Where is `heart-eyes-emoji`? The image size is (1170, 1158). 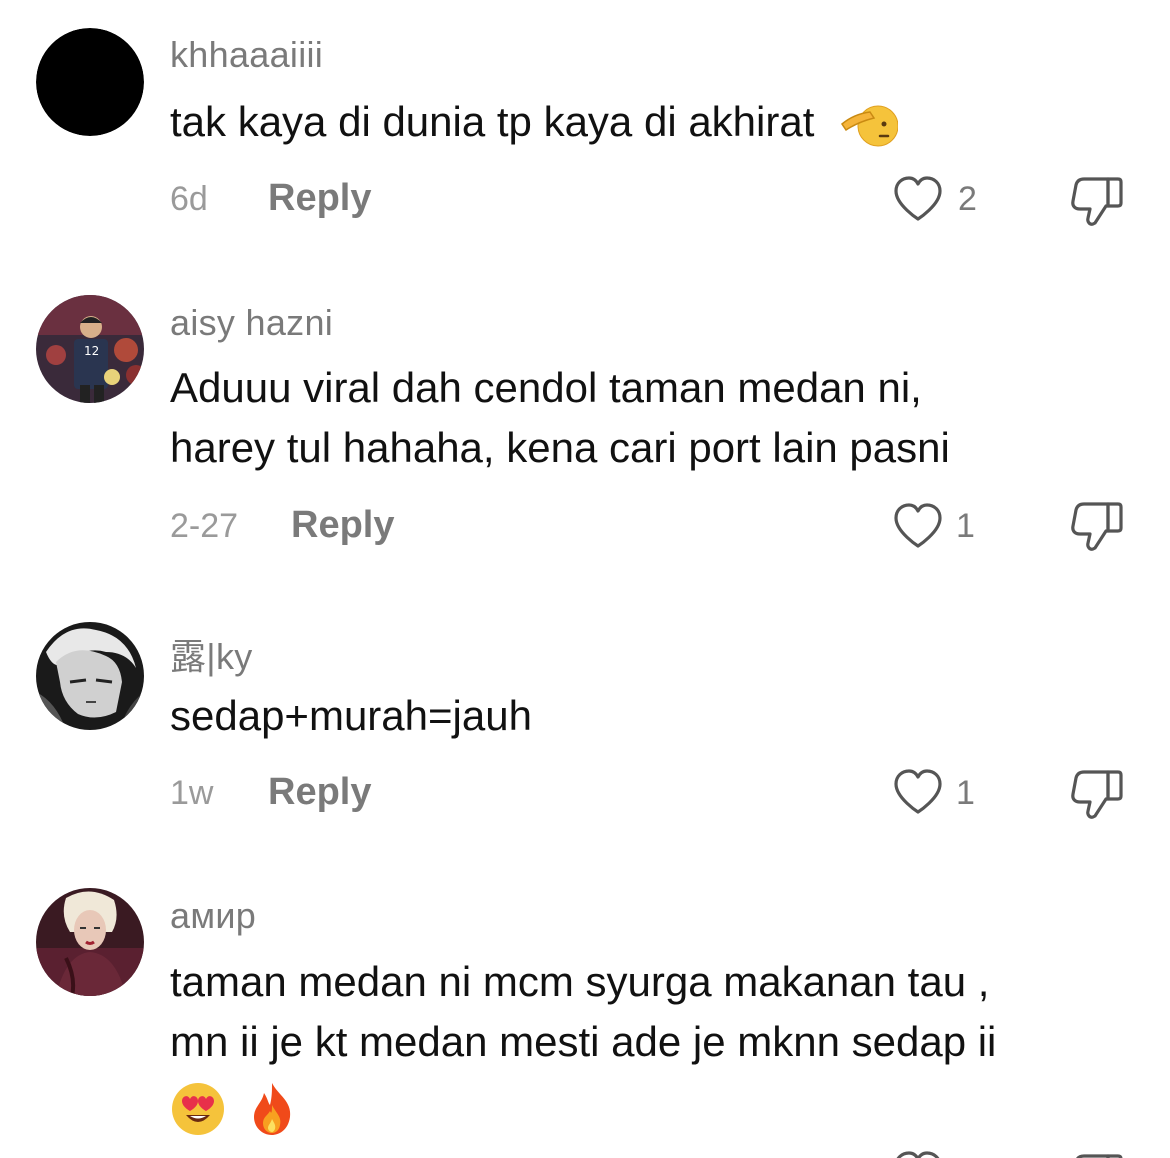
heart-eyes-emoji is located at coordinates (198, 1109).